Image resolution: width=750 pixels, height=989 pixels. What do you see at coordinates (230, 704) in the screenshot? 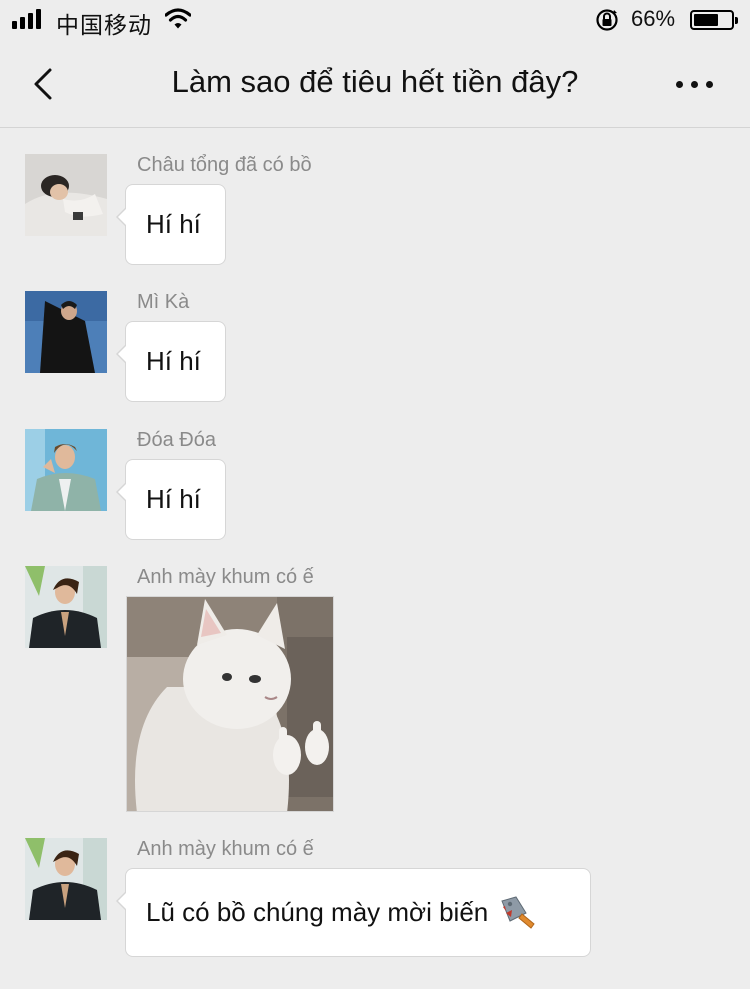
I see `image-message` at bounding box center [230, 704].